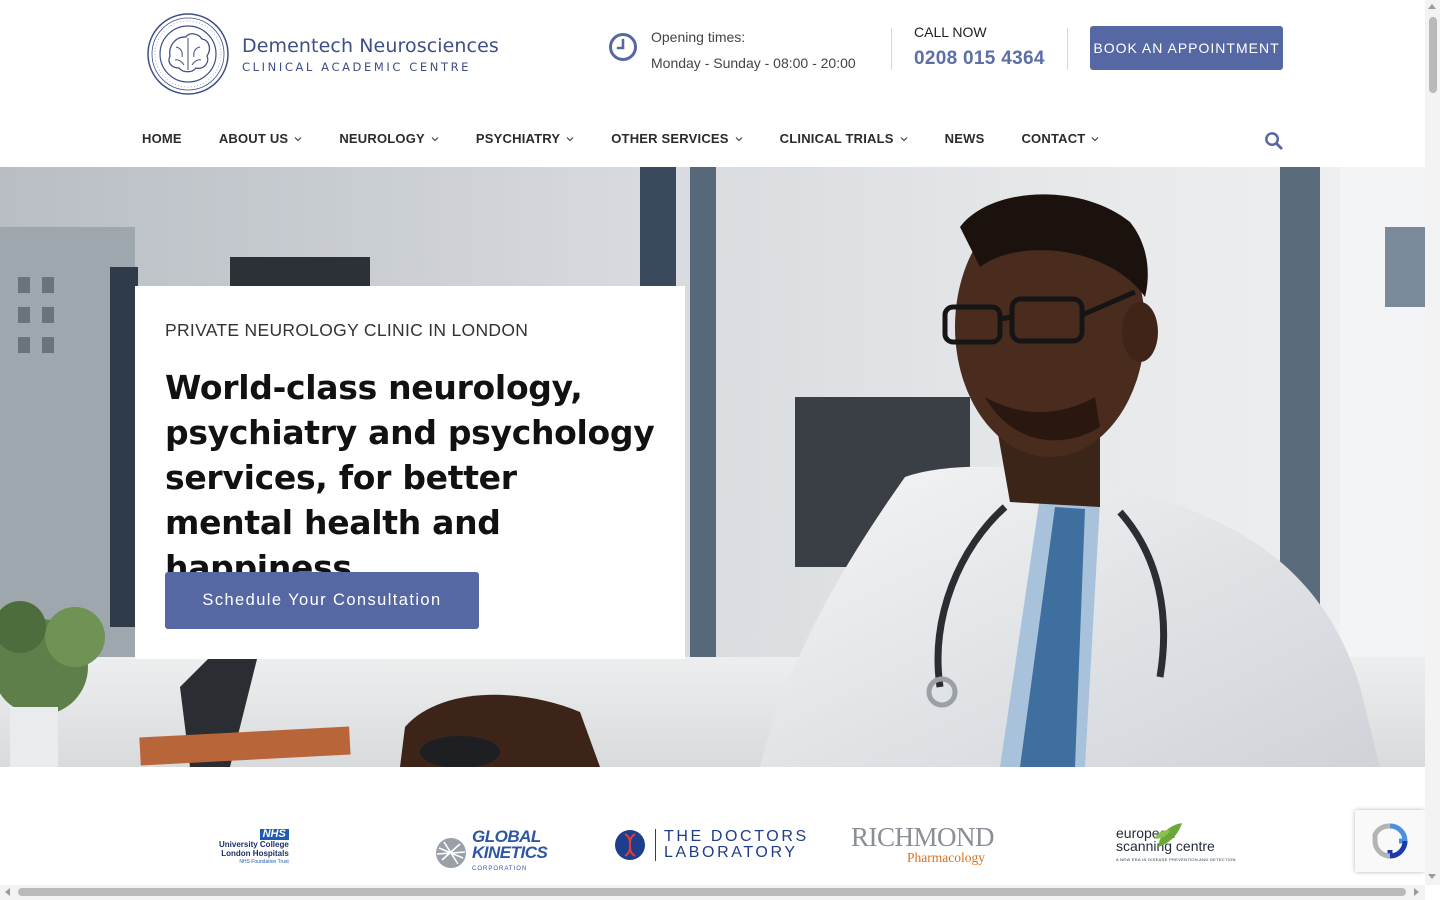 The image size is (1440, 900). Describe the element at coordinates (1432, 6) in the screenshot. I see `scroll-up-arrow-icon` at that location.